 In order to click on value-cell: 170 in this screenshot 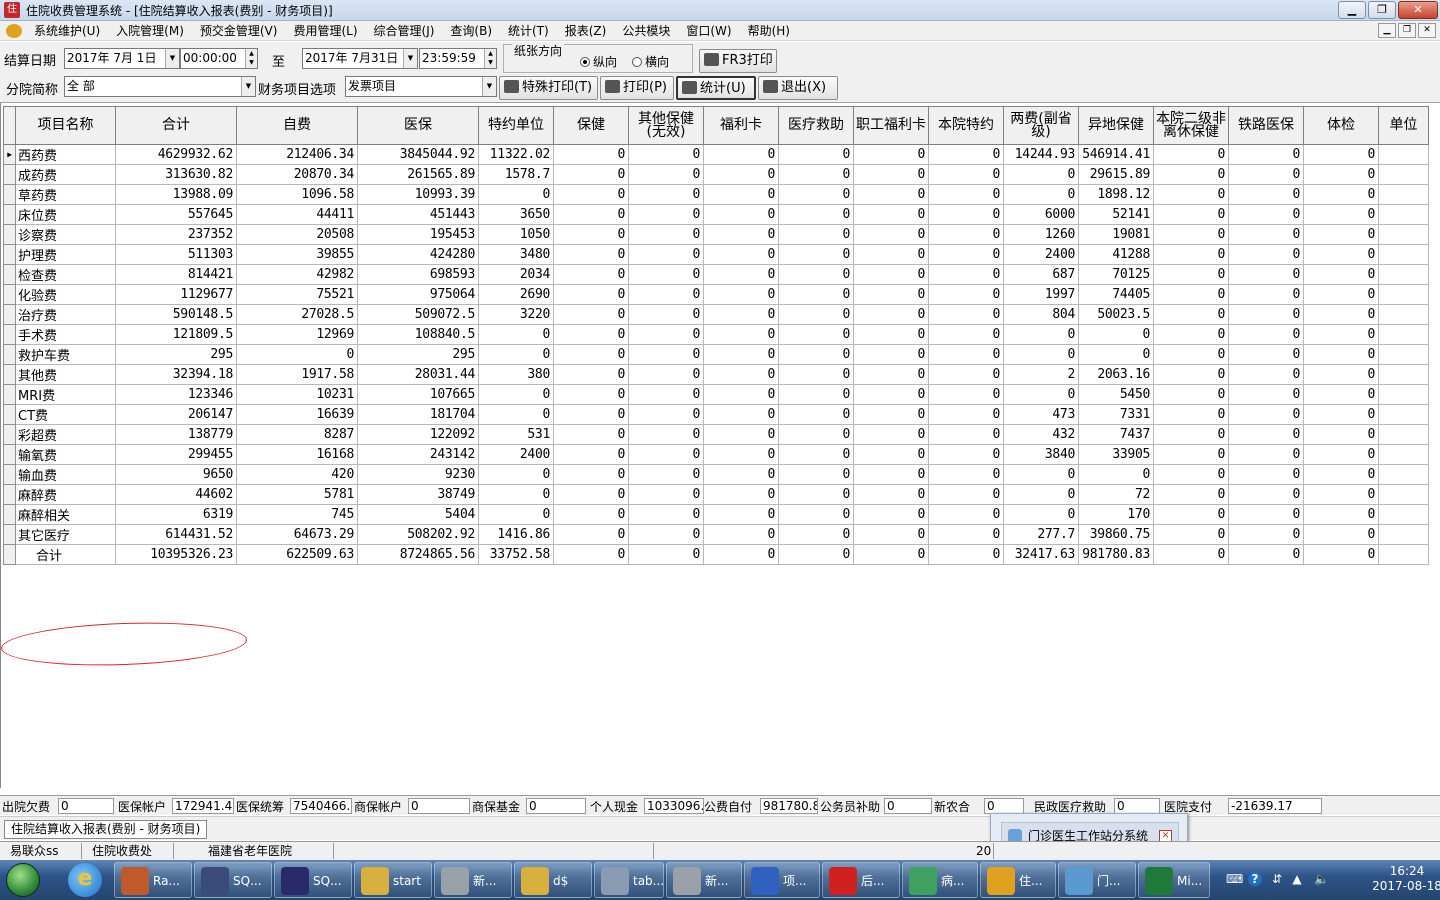, I will do `click(1116, 514)`.